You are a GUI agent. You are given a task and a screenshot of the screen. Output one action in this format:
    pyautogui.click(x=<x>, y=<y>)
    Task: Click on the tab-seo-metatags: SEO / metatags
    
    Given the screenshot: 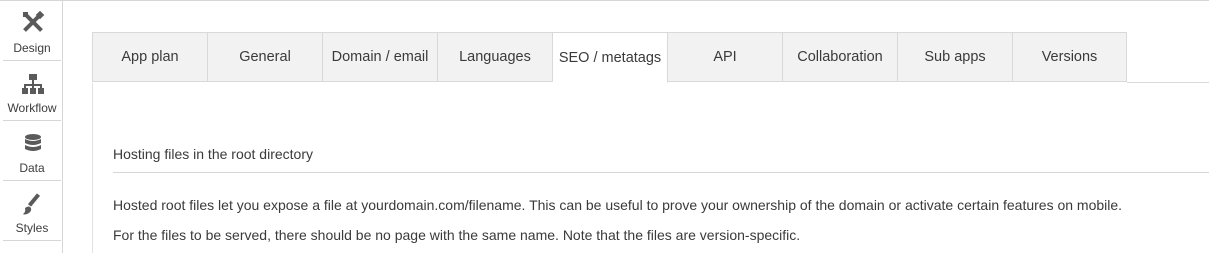 What is the action you would take?
    pyautogui.click(x=610, y=57)
    